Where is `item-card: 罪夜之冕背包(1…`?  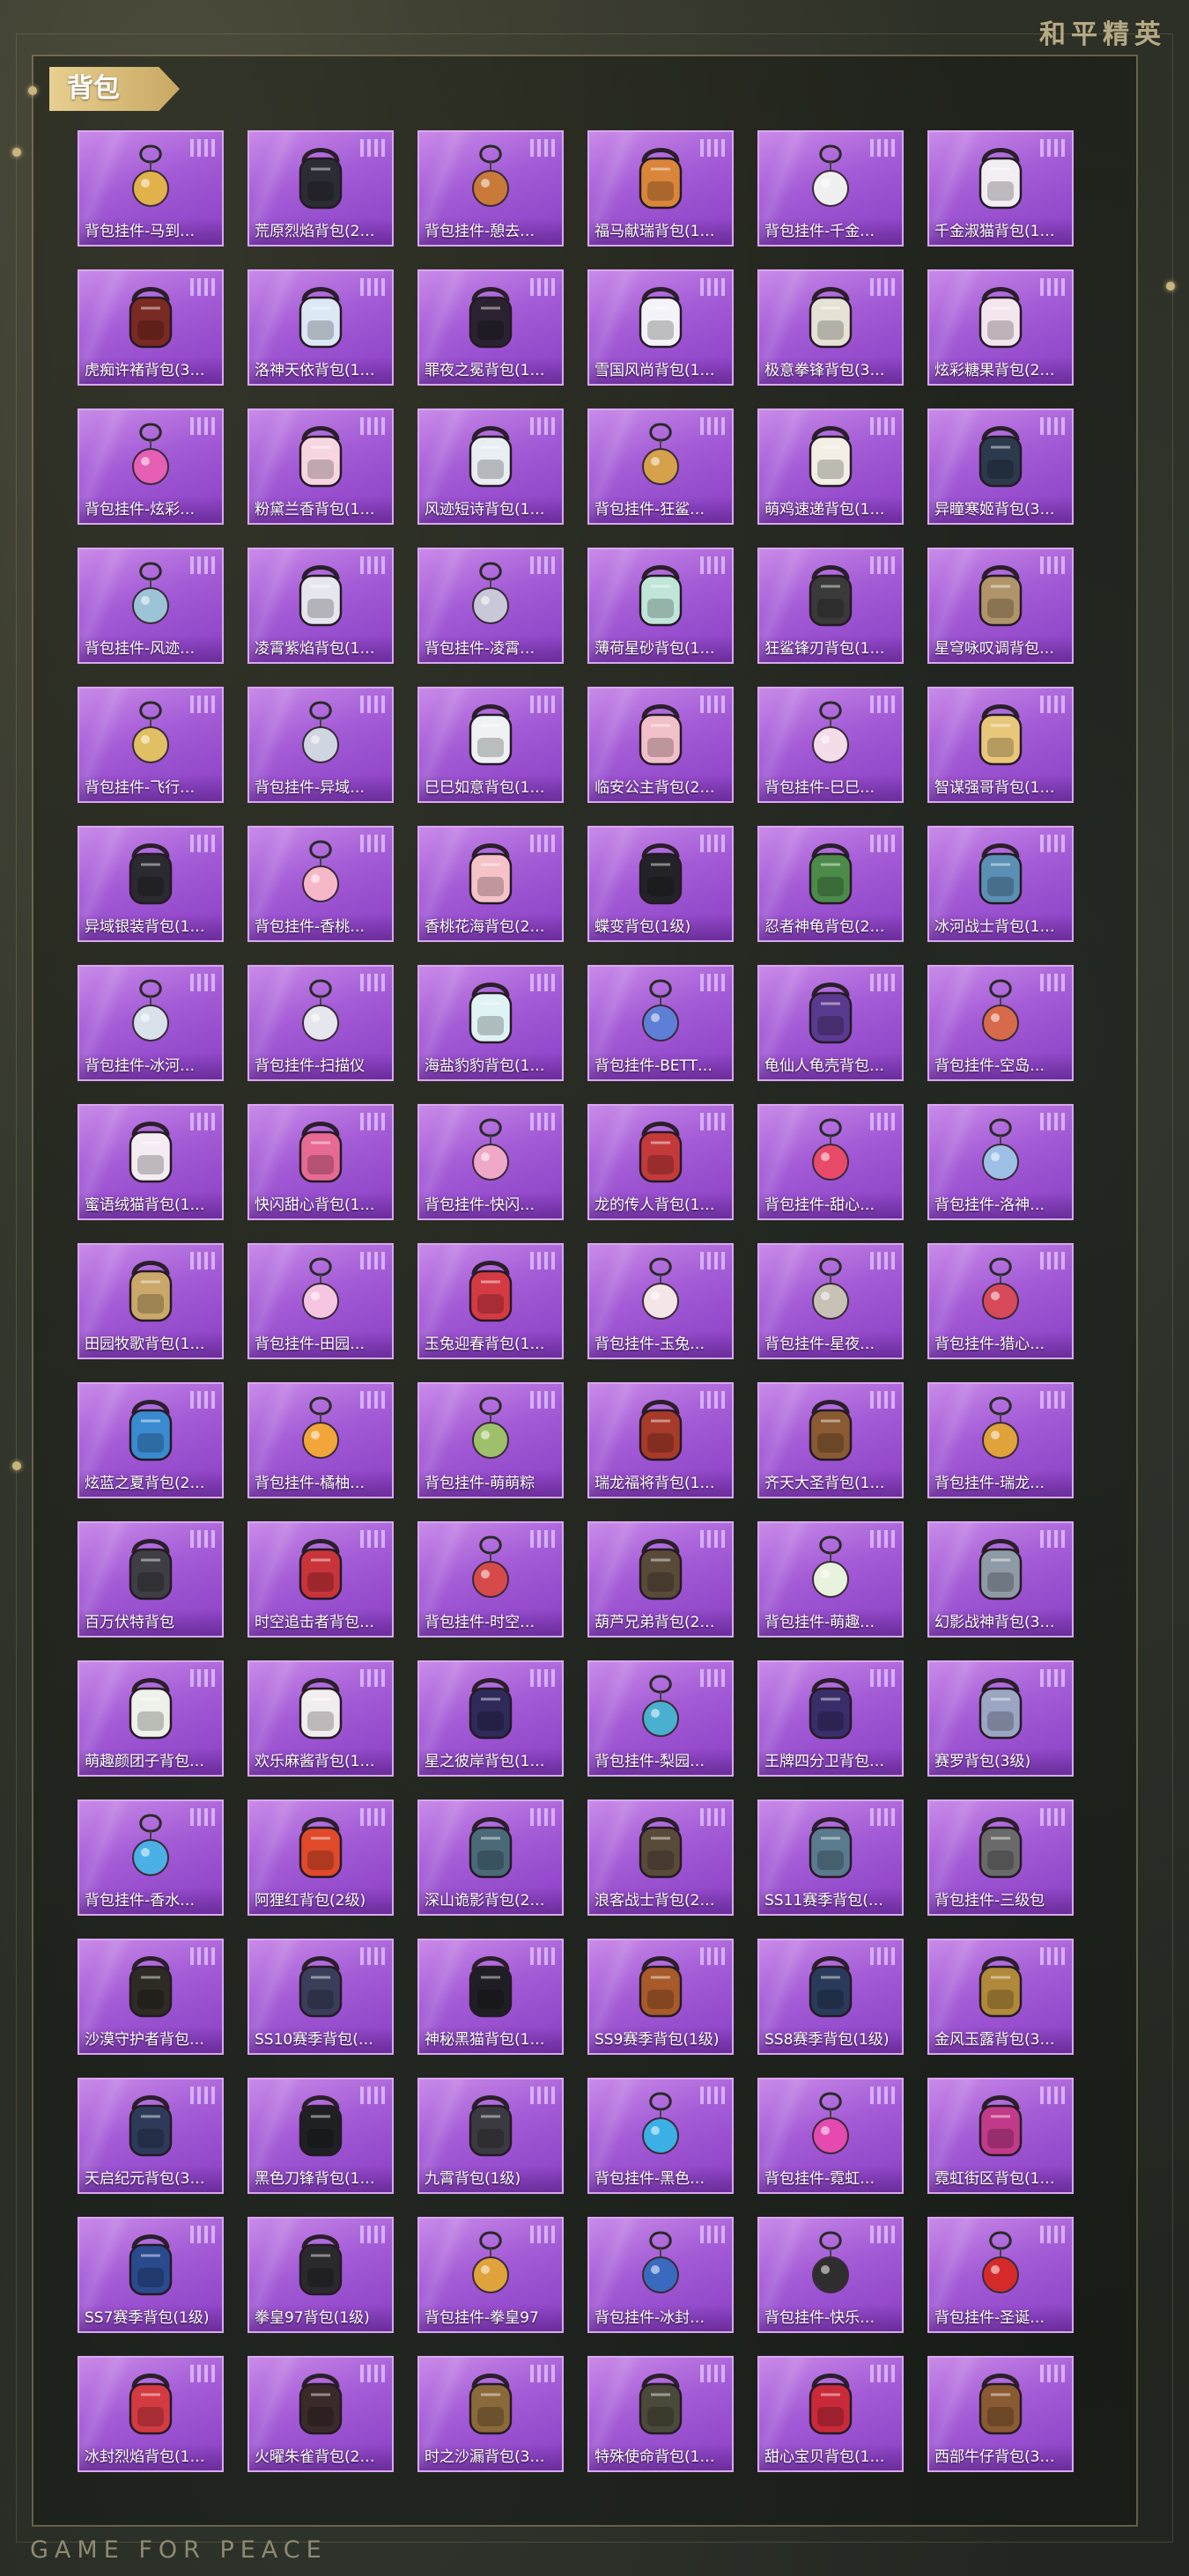 item-card: 罪夜之冕背包(1… is located at coordinates (490, 328).